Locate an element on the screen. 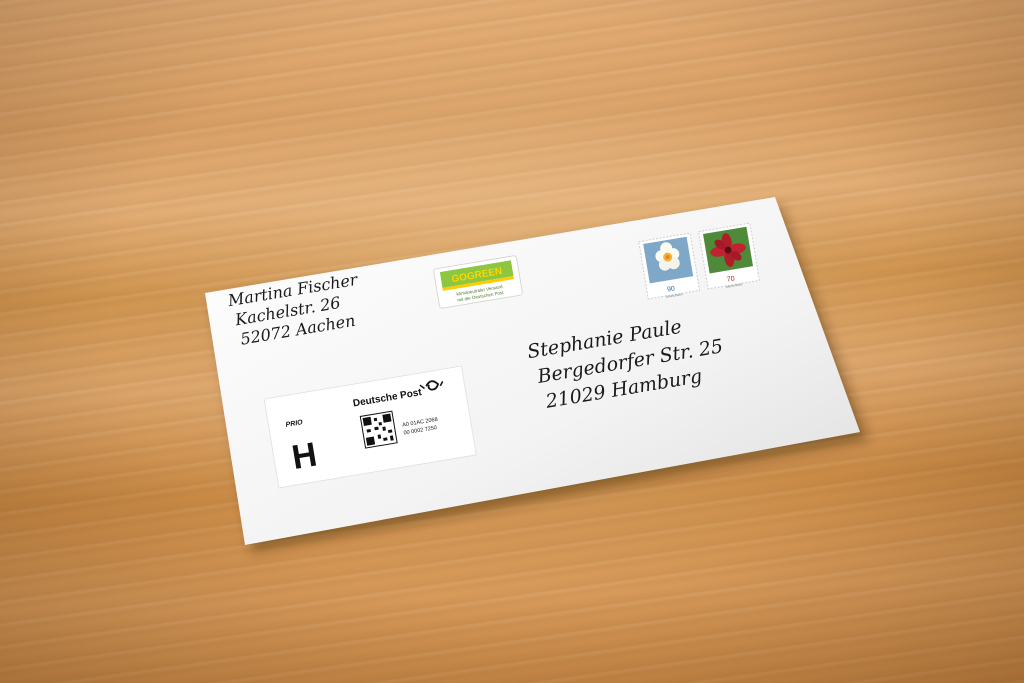  stamp-2-value: 70 is located at coordinates (730, 279).